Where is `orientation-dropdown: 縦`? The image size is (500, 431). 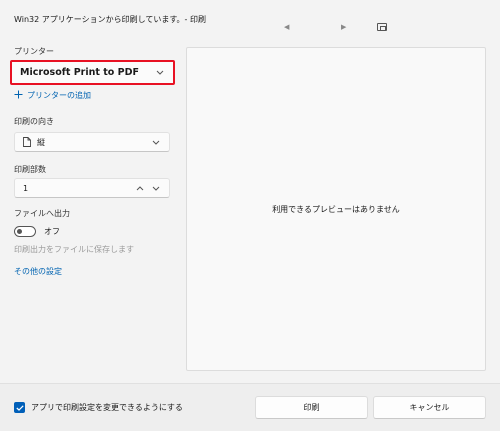
orientation-dropdown: 縦 is located at coordinates (92, 142).